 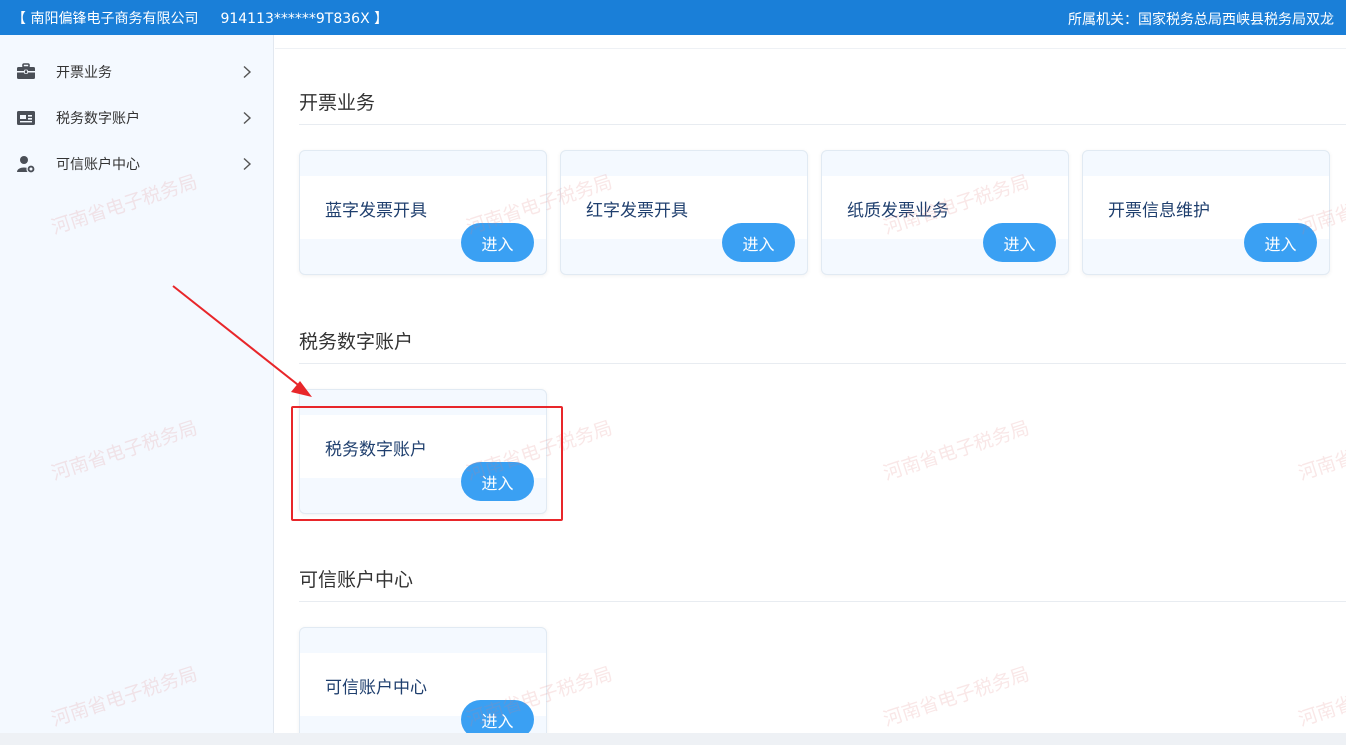 I want to click on card-title: 开票信息维护, so click(x=1159, y=211).